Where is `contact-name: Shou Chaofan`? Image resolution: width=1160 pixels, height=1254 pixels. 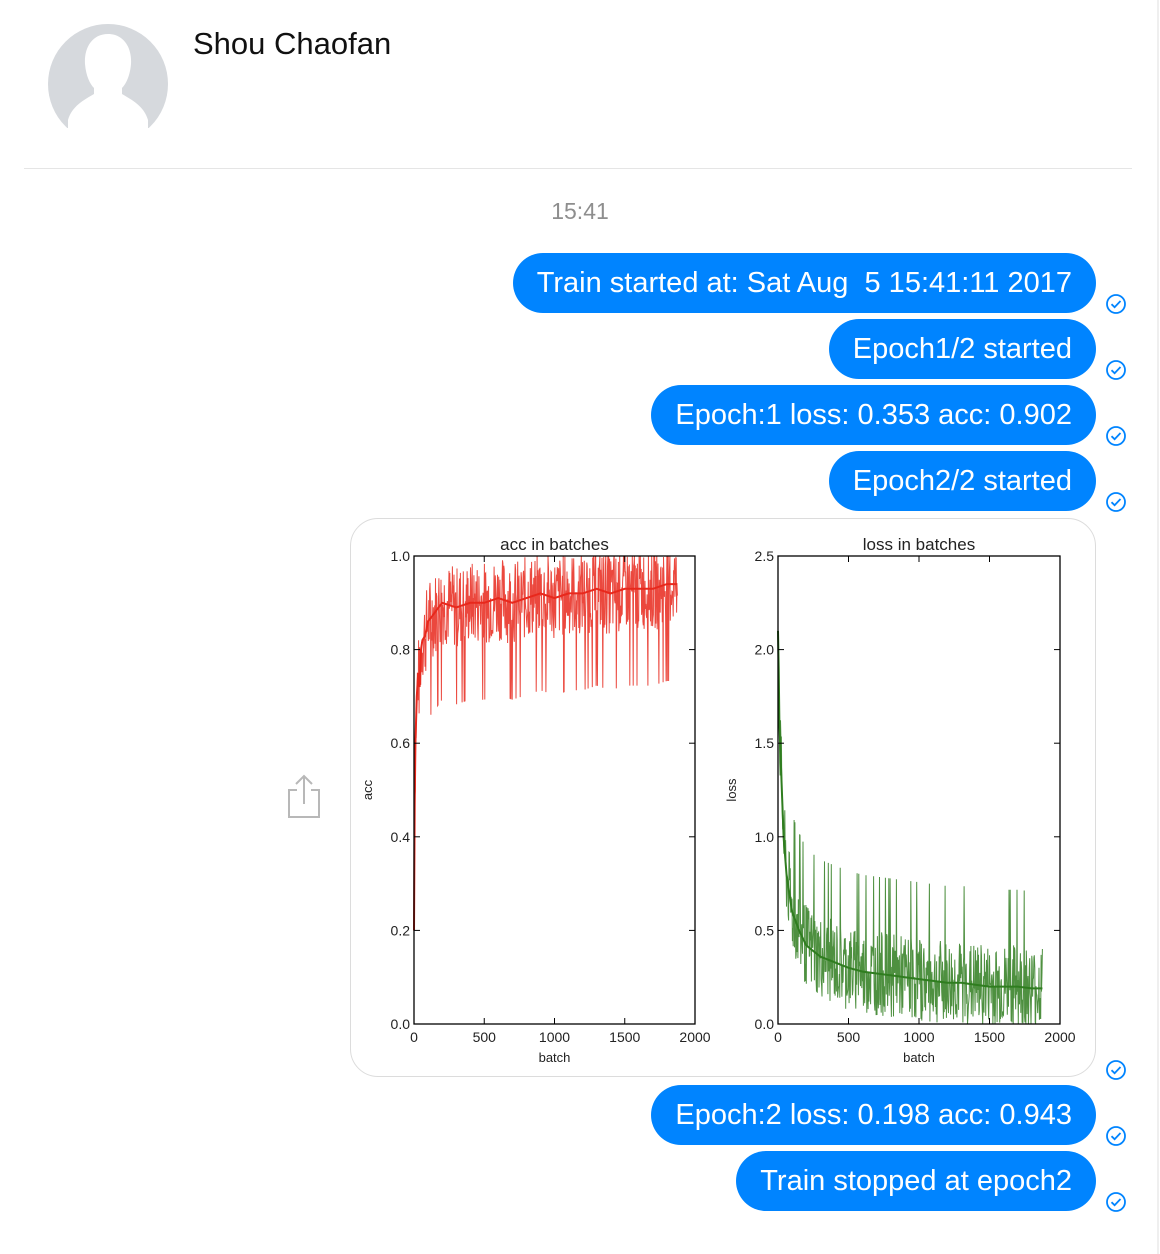 contact-name: Shou Chaofan is located at coordinates (292, 43).